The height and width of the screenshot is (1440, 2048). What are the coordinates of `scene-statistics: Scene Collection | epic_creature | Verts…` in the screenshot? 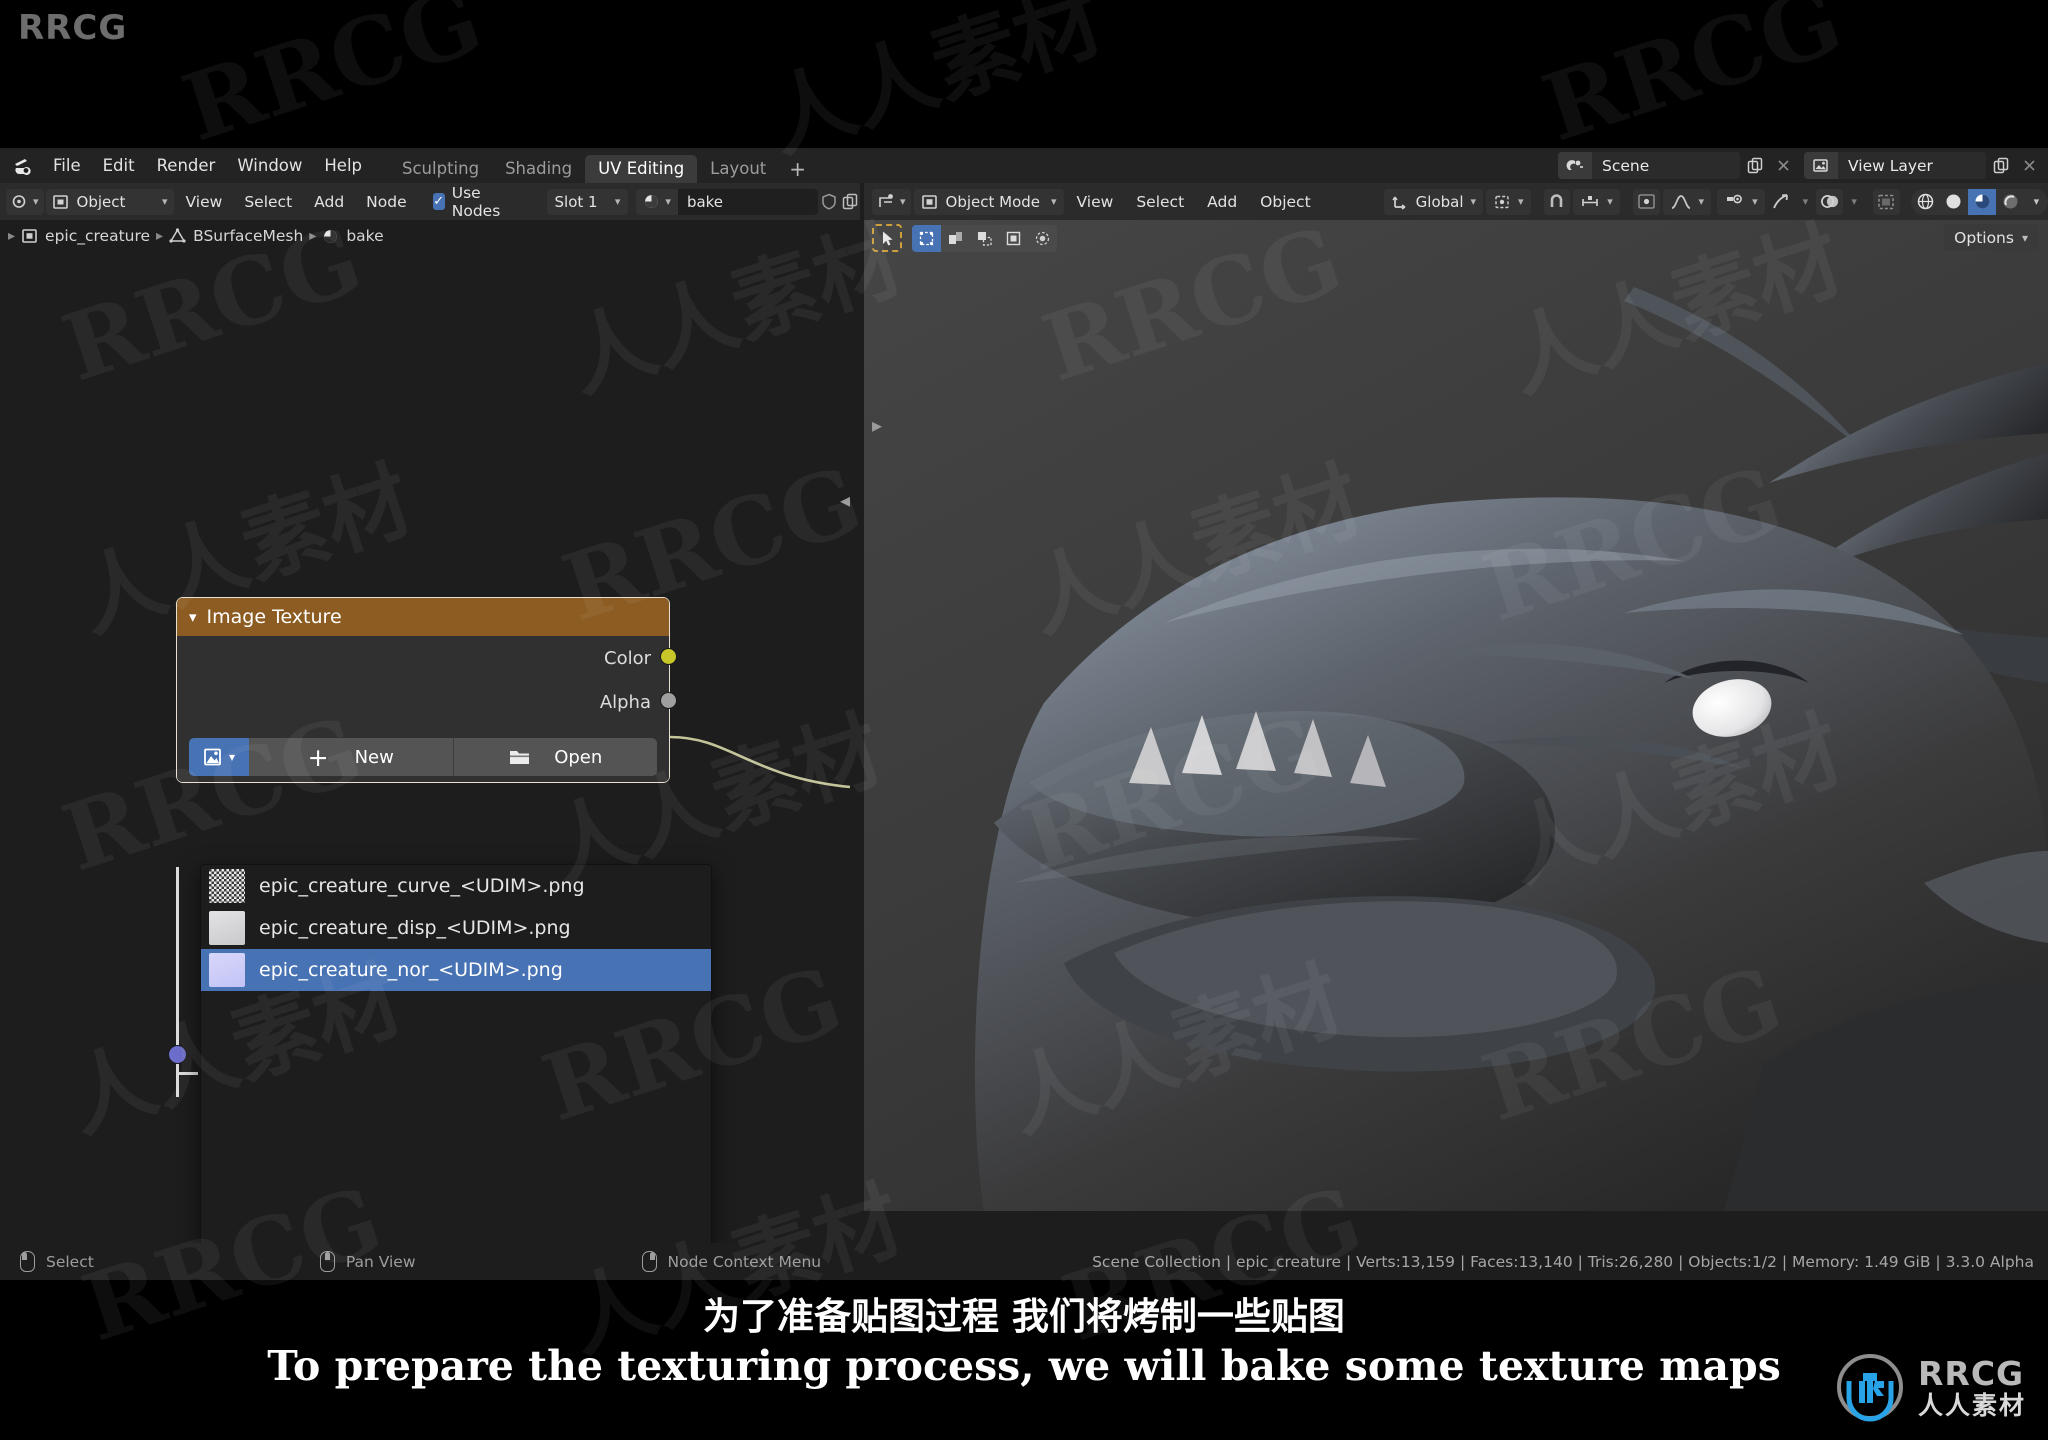 It's located at (1563, 1261).